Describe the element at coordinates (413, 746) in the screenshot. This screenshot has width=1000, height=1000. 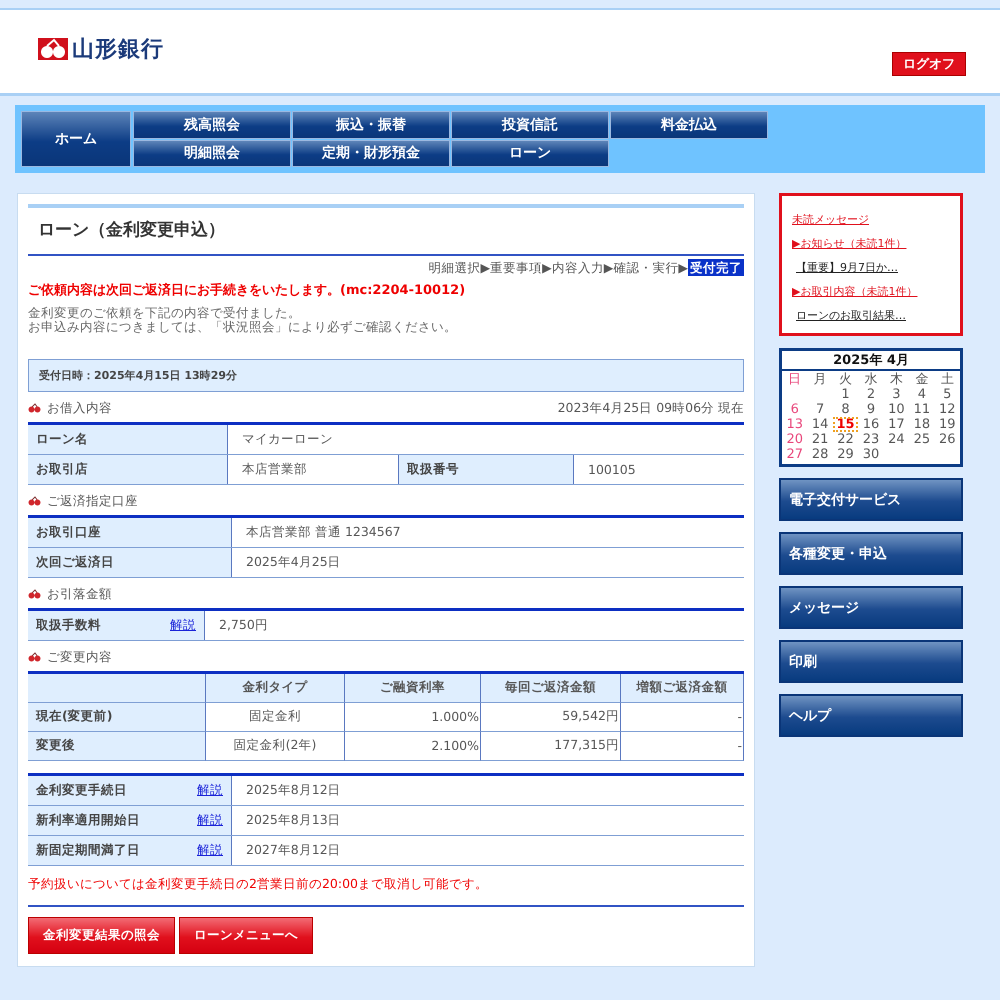
I see `table-cell: 2.100%` at that location.